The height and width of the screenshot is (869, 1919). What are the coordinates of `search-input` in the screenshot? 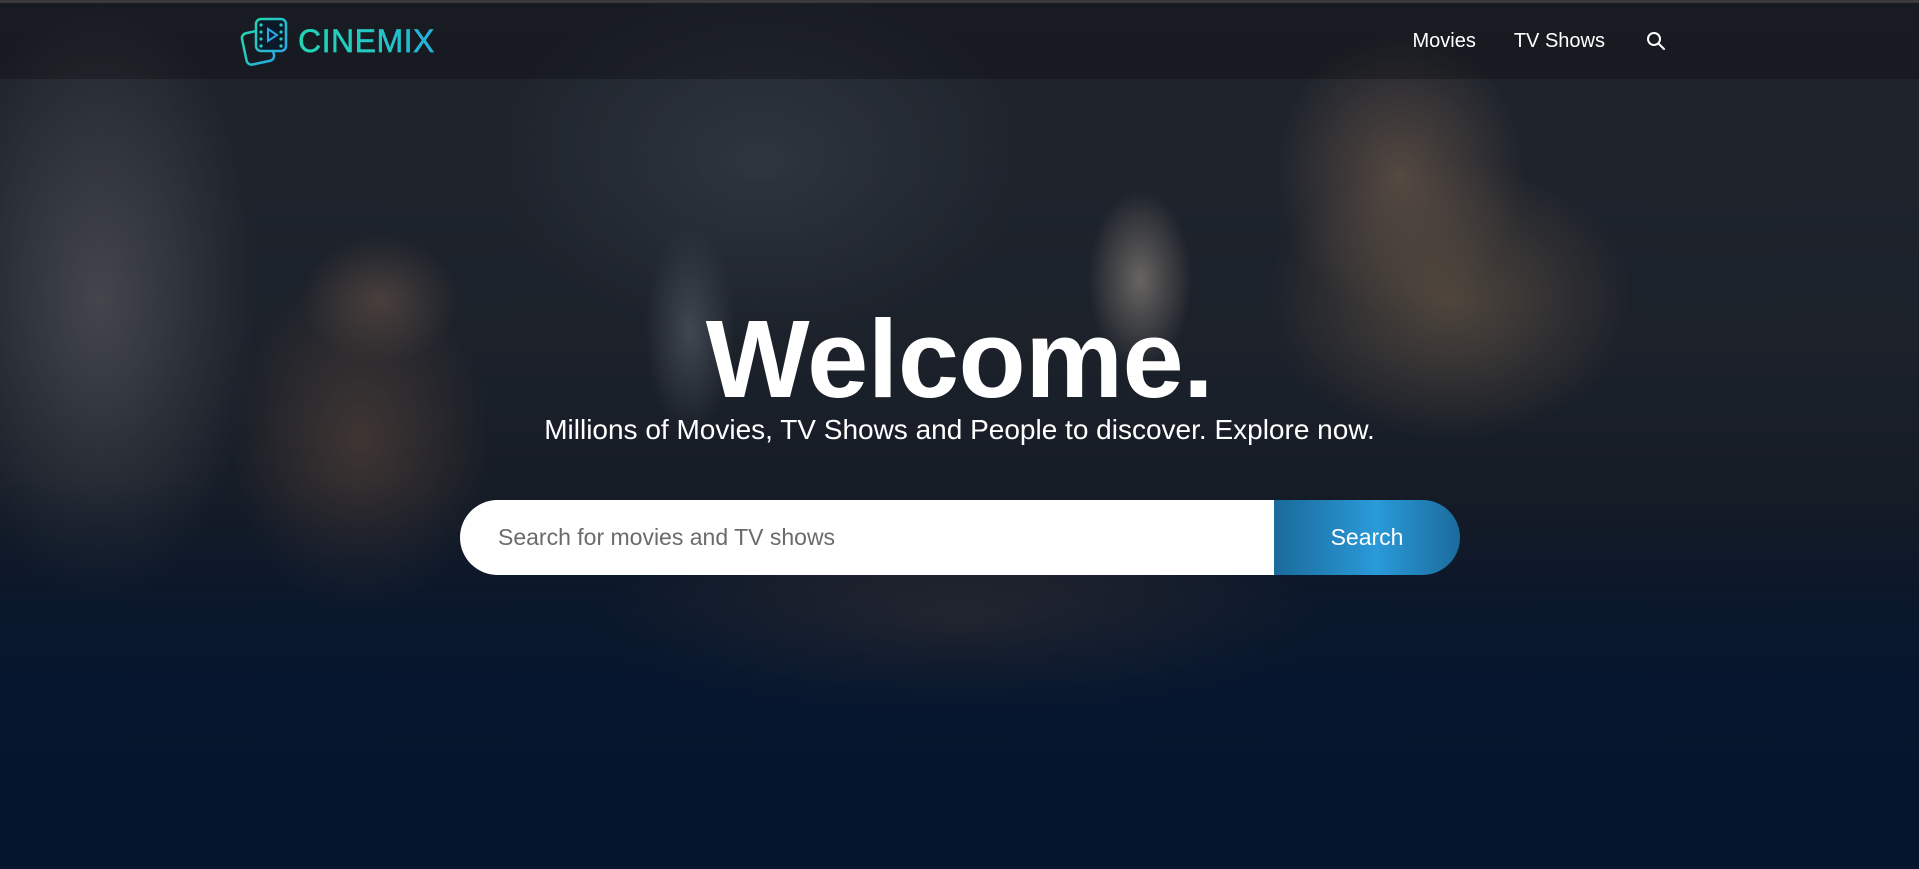 It's located at (867, 537).